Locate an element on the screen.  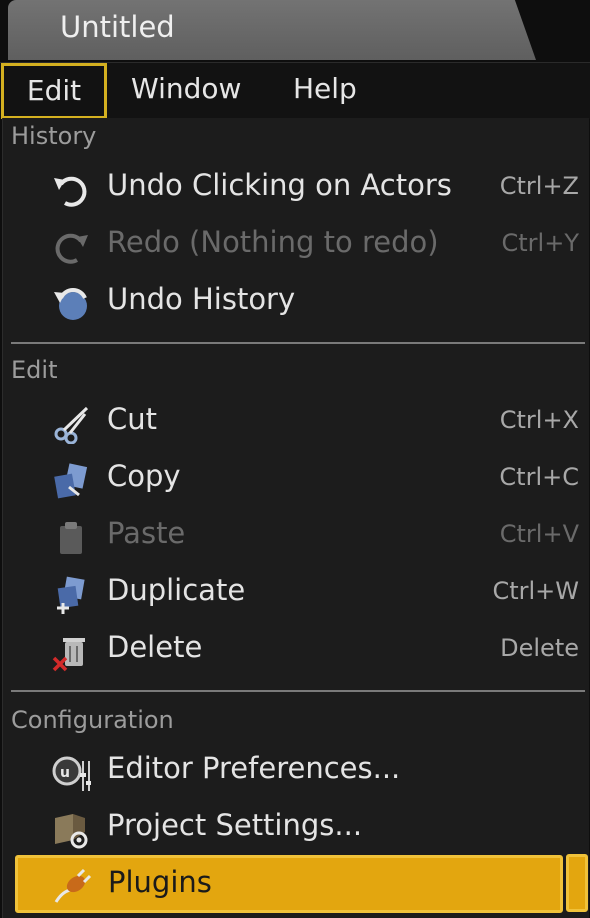
menu-item-duplicate: Duplicate Ctrl+W is located at coordinates (296, 593).